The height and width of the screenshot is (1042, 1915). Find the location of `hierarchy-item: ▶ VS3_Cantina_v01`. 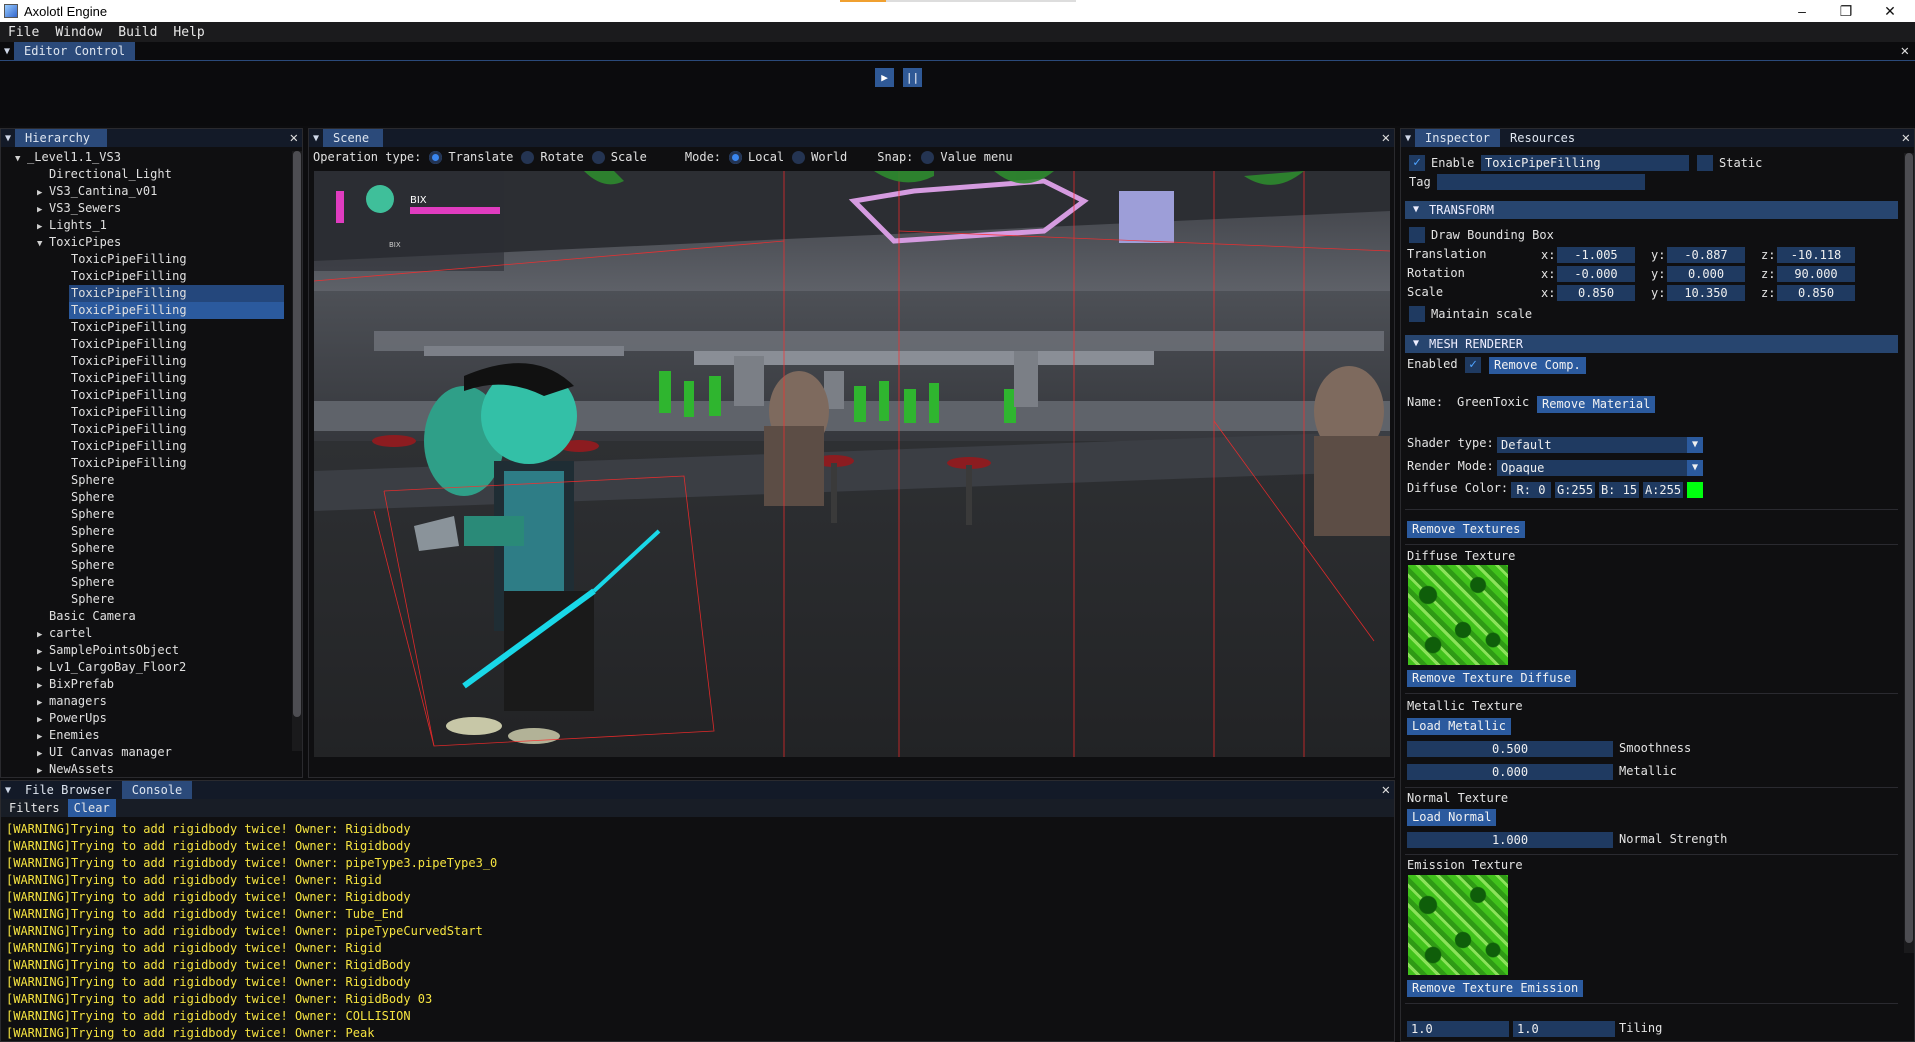

hierarchy-item: ▶ VS3_Cantina_v01 is located at coordinates (97, 191).